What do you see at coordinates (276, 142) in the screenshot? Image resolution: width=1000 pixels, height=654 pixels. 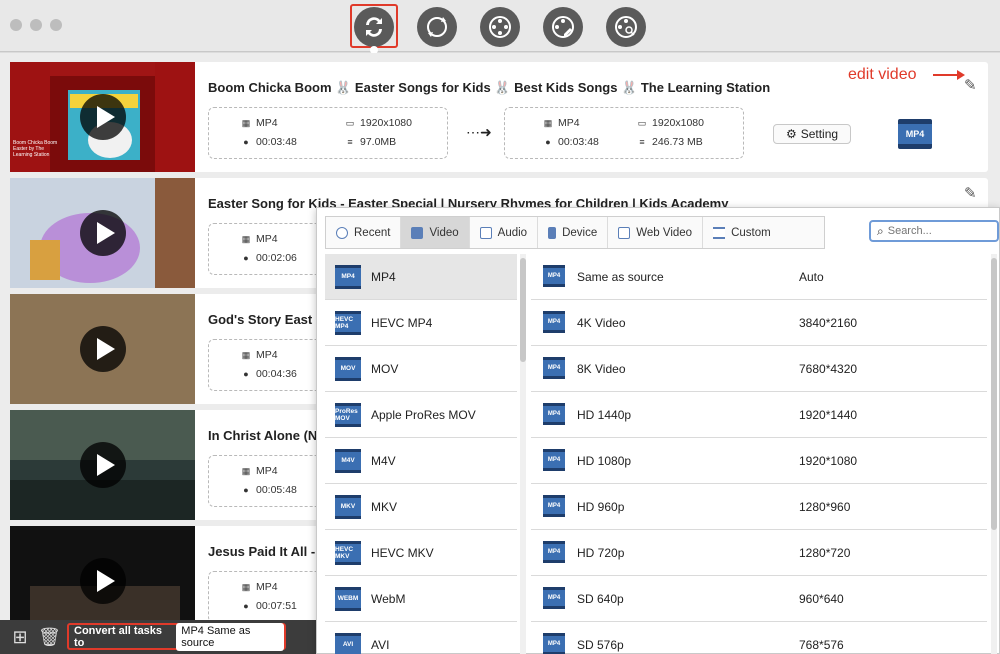 I see `source-duration: 00:03:48` at bounding box center [276, 142].